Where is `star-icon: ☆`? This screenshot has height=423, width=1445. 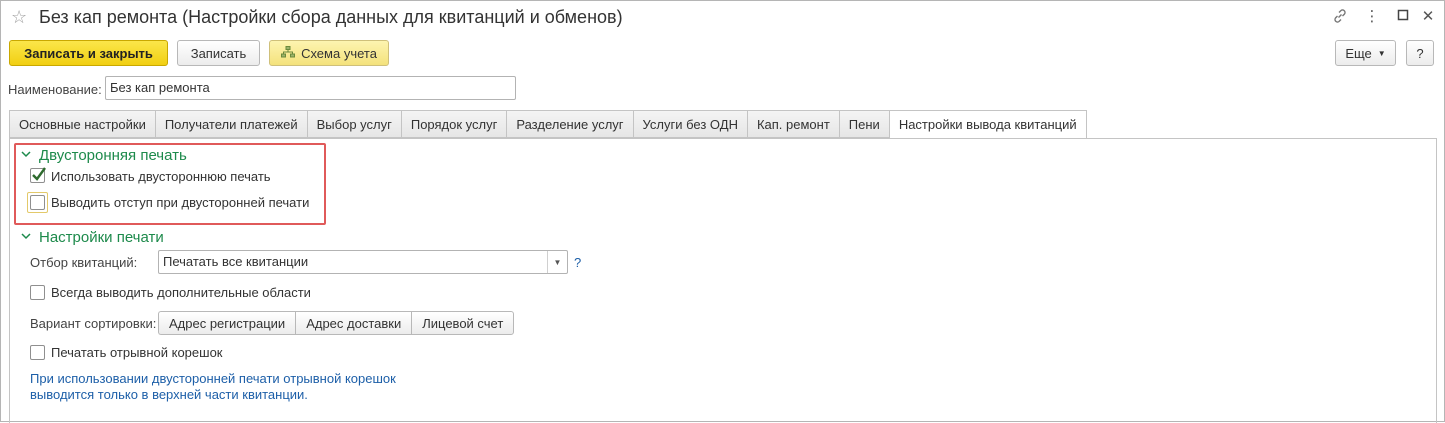
star-icon: ☆ is located at coordinates (19, 17).